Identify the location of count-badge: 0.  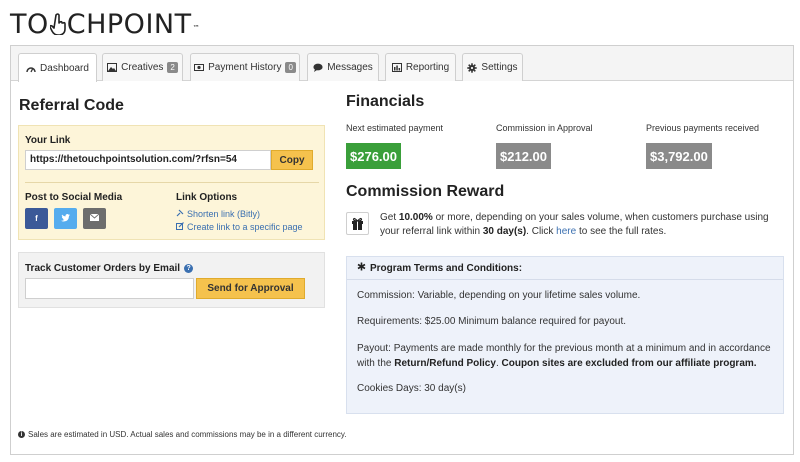
(290, 67).